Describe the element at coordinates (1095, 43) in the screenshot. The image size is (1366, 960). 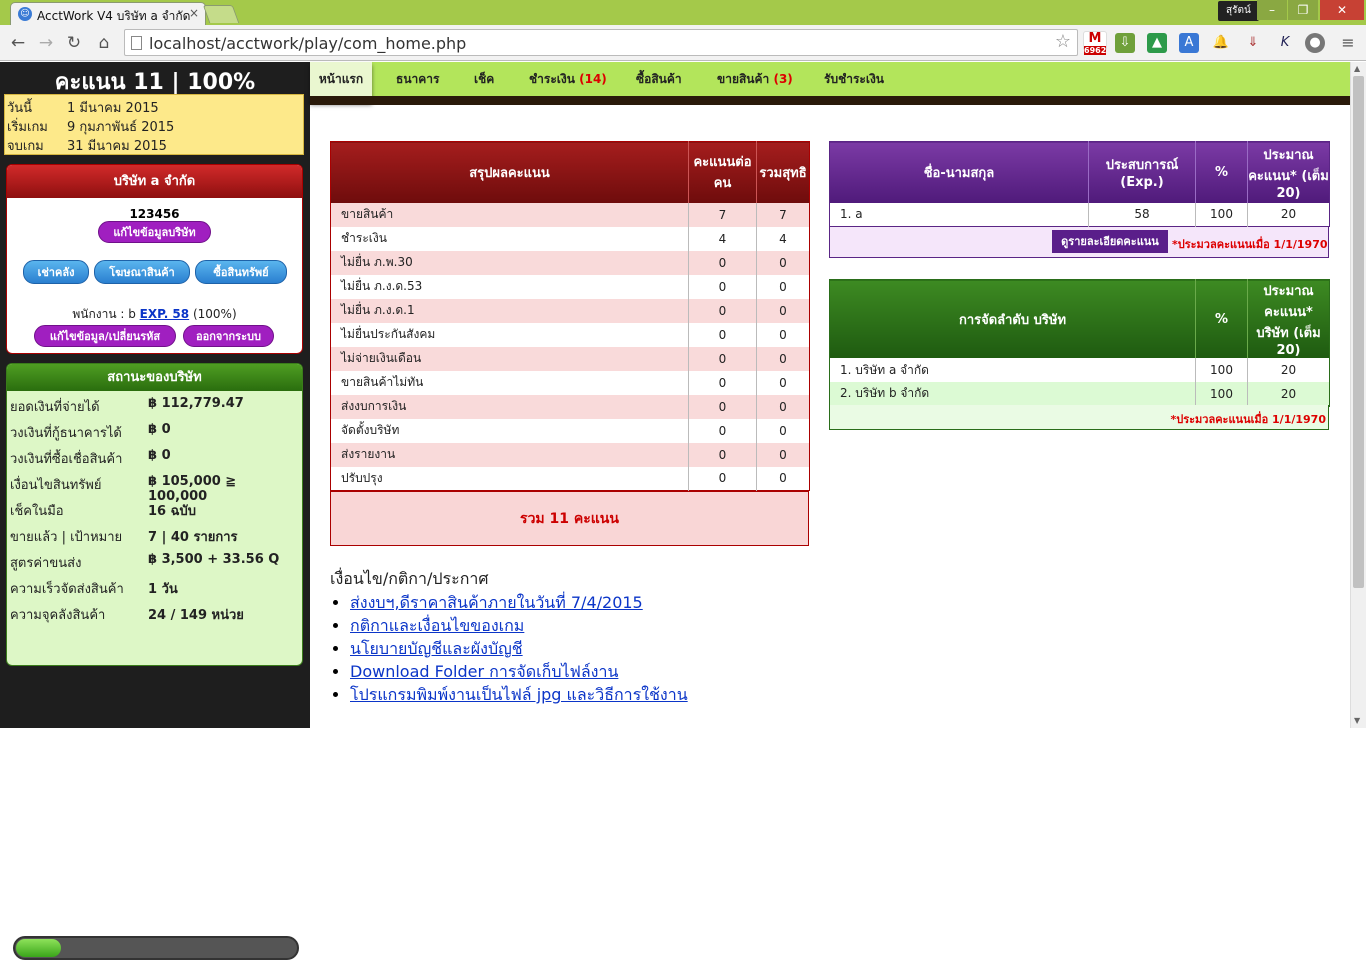
I see `gmail-icon: M 6962` at that location.